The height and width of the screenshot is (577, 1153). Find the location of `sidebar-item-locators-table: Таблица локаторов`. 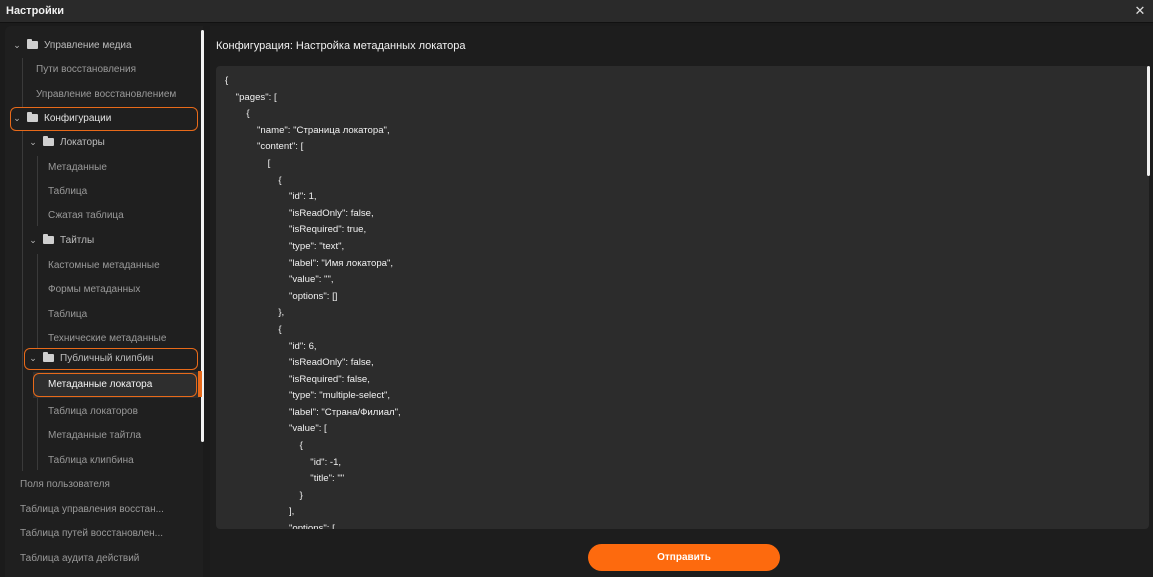

sidebar-item-locators-table: Таблица локаторов is located at coordinates (93, 411).